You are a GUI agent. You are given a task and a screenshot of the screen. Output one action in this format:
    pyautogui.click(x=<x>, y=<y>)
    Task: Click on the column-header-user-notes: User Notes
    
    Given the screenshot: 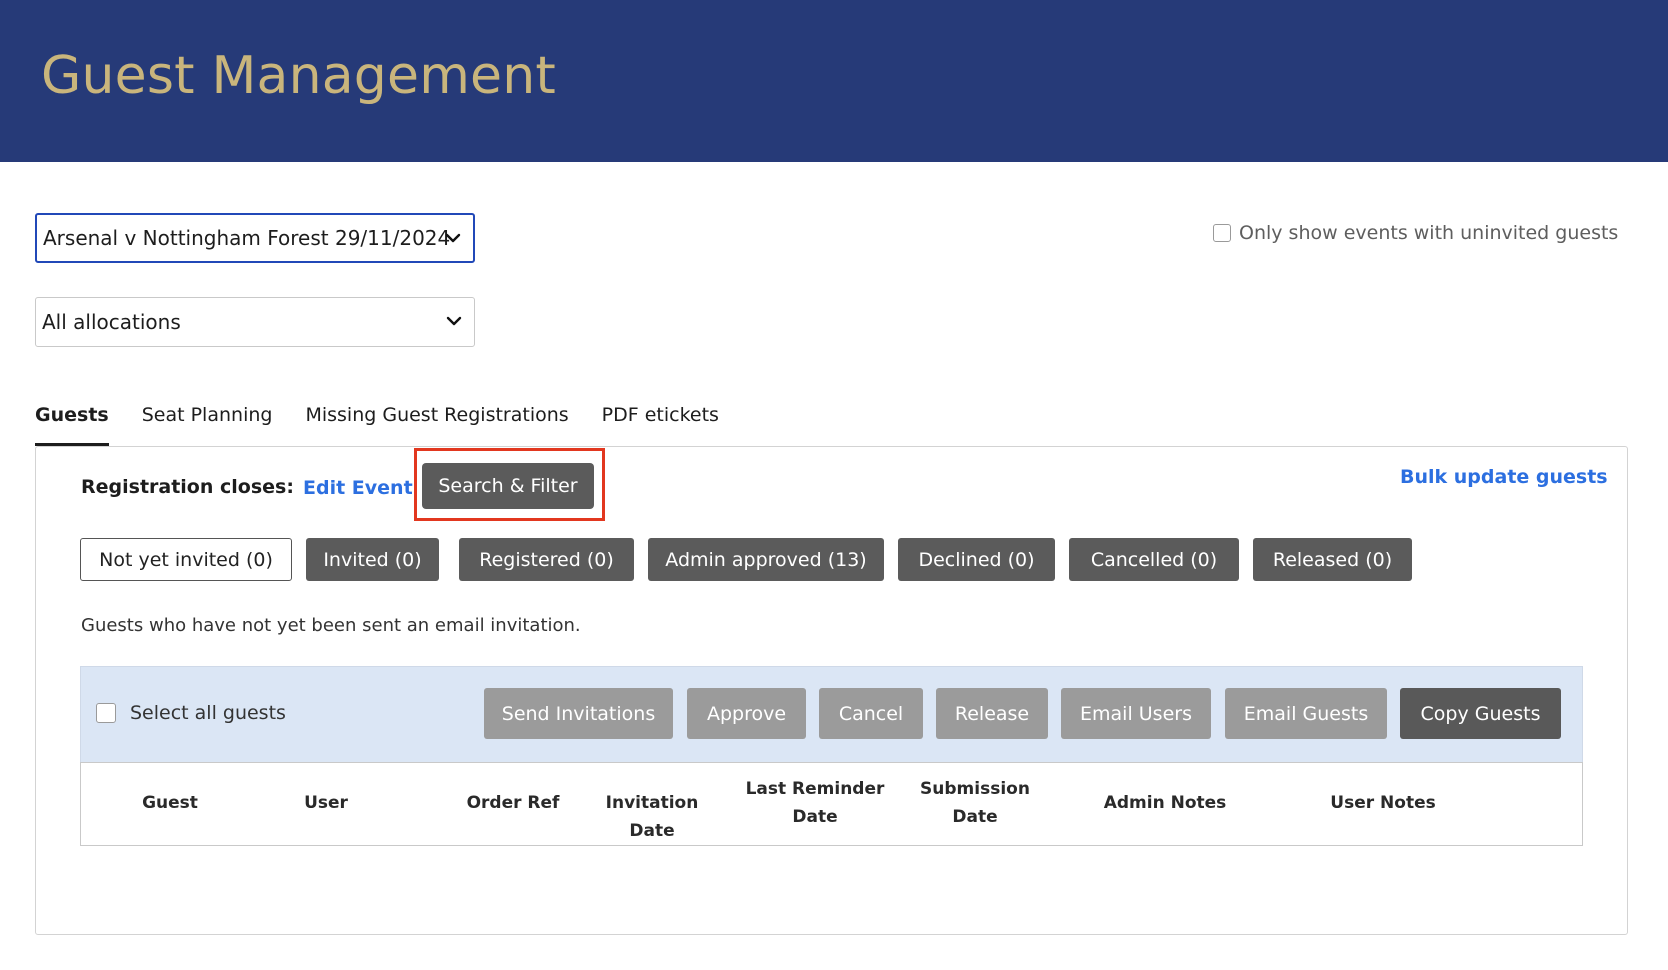 What is the action you would take?
    pyautogui.click(x=1383, y=803)
    